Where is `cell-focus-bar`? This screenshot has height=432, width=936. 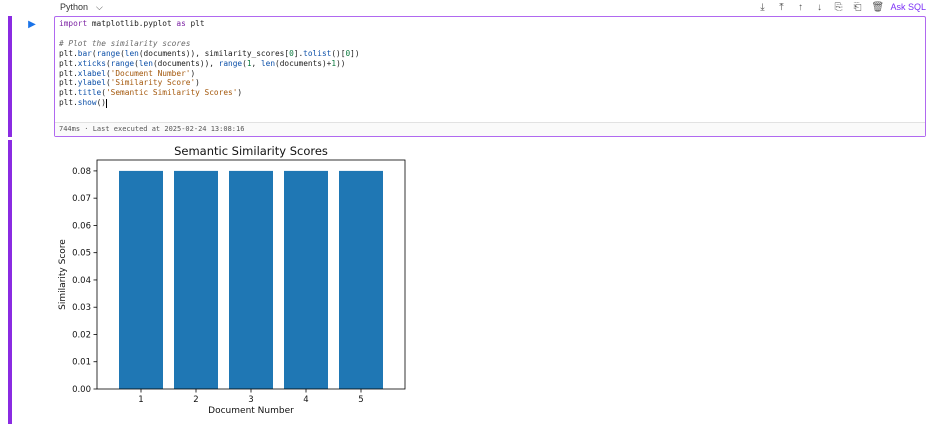
cell-focus-bar is located at coordinates (10, 76).